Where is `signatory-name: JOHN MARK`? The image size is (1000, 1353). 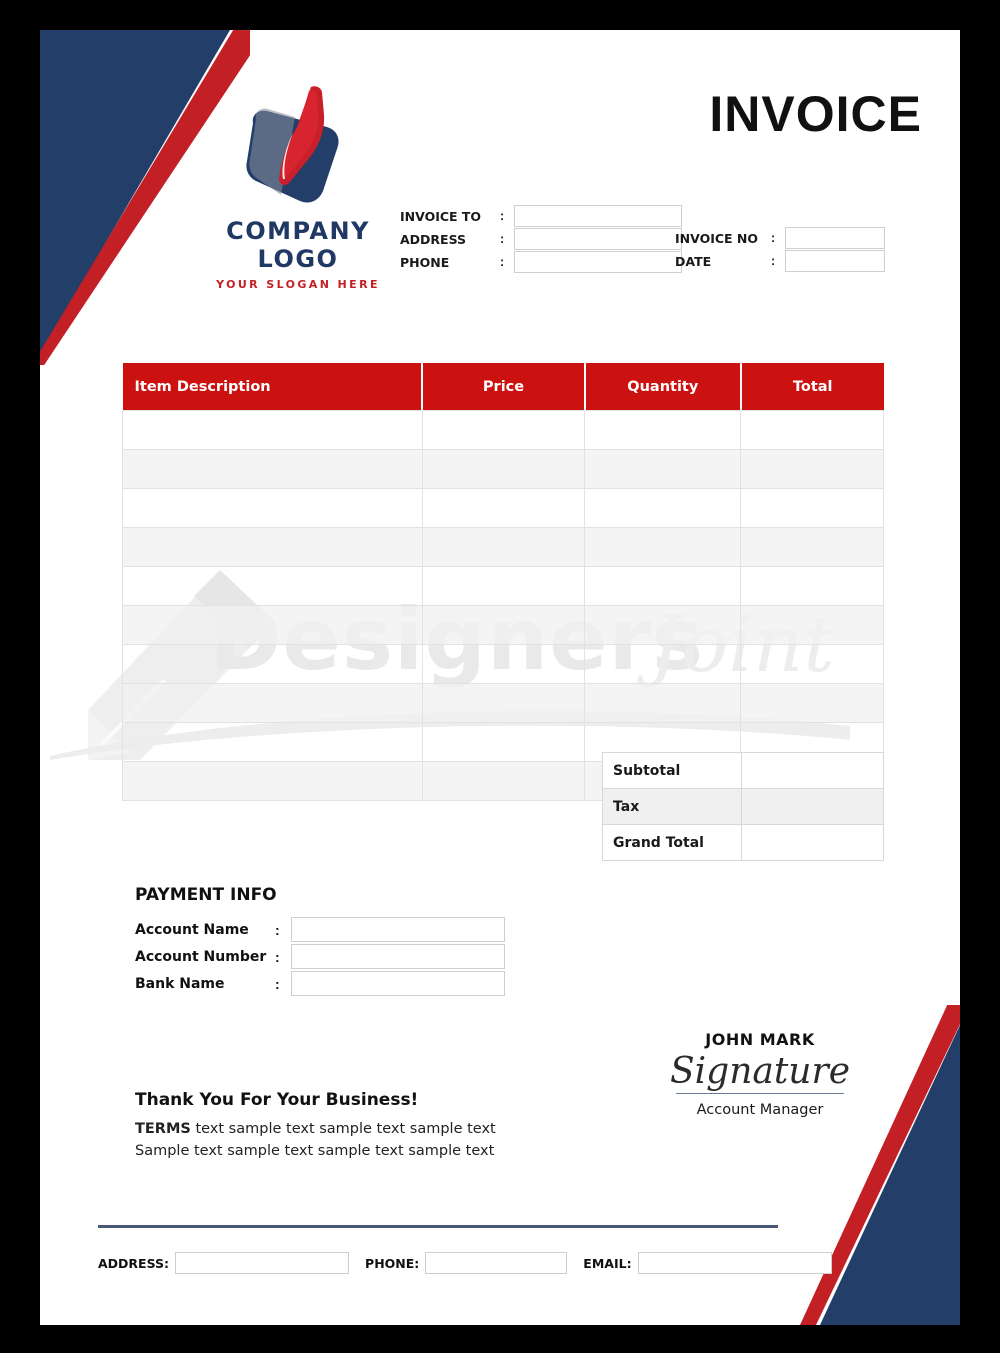
signatory-name: JOHN MARK is located at coordinates (760, 1039).